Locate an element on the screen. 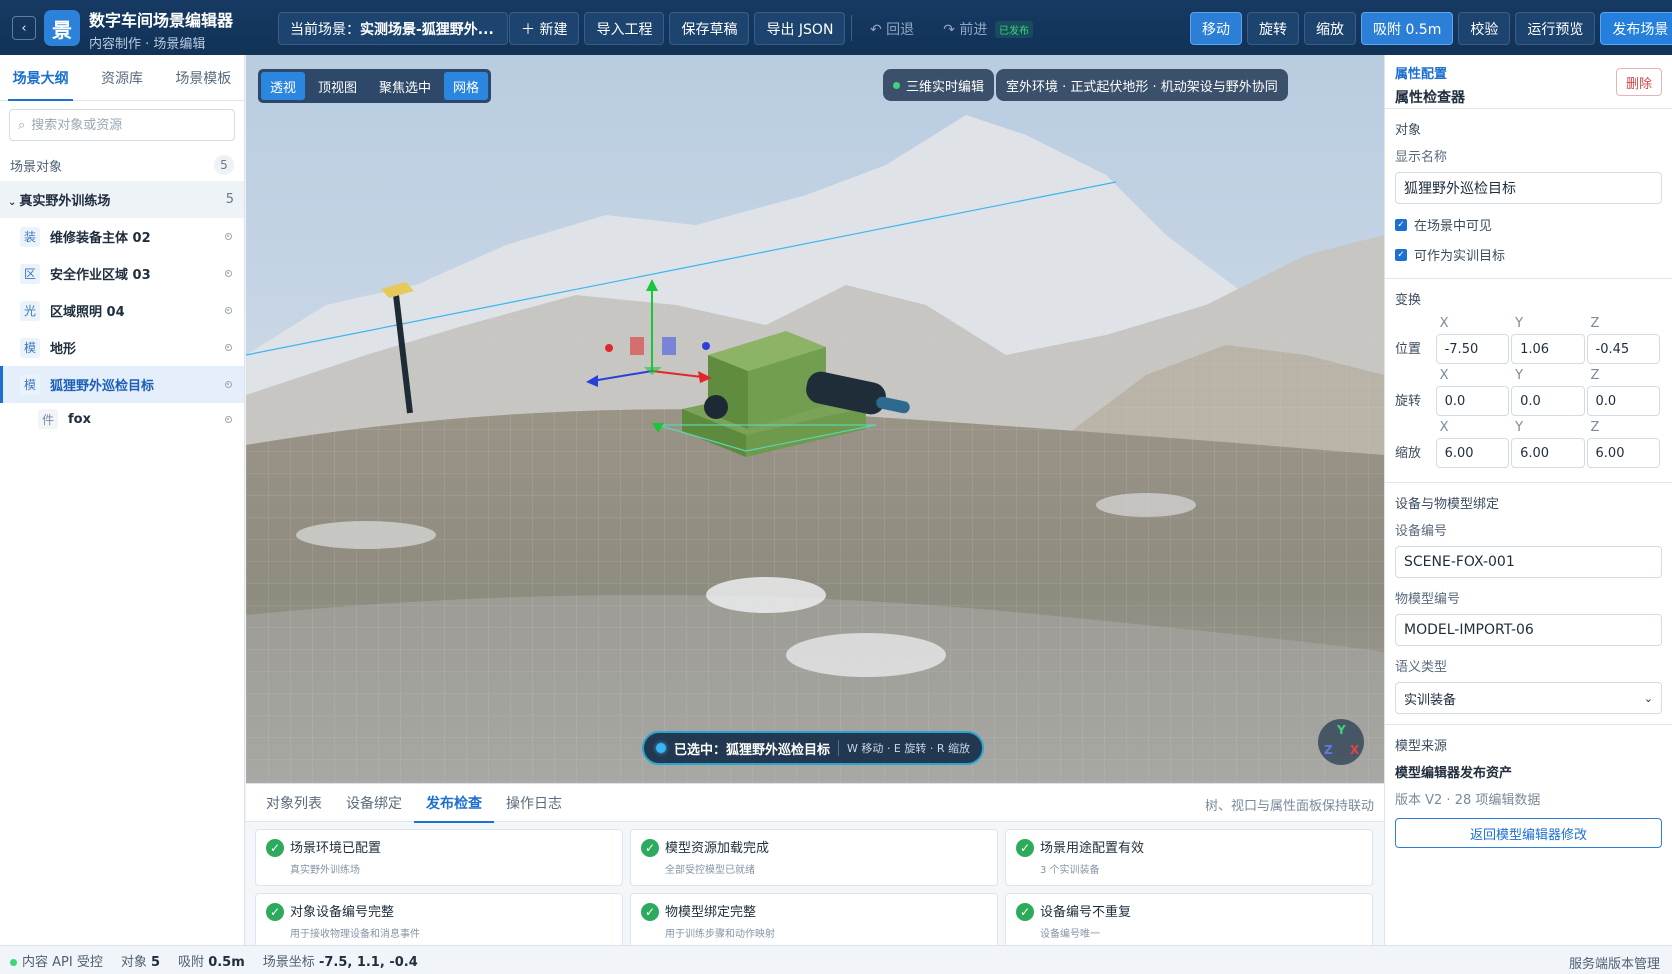 This screenshot has width=1672, height=974. move-tool-button: 移动 is located at coordinates (1216, 28).